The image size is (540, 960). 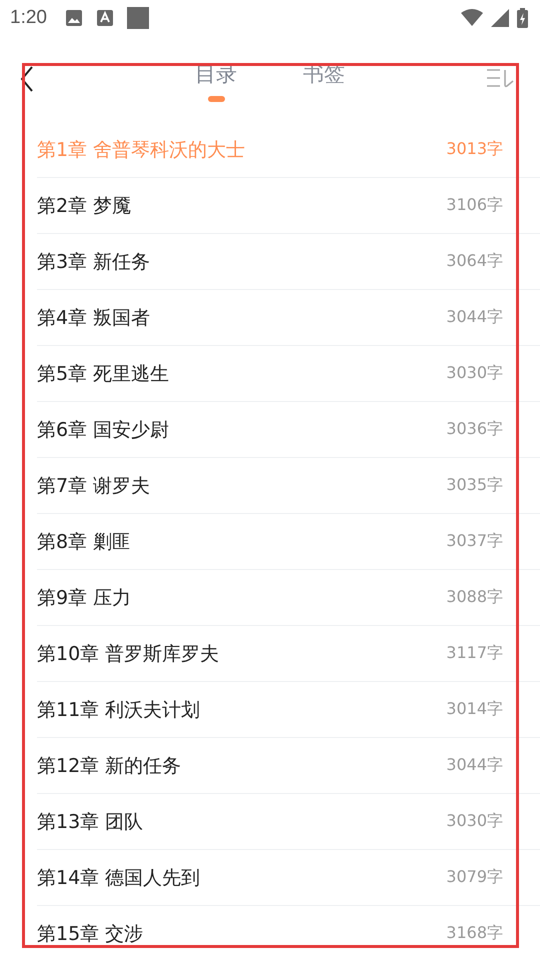 What do you see at coordinates (288, 598) in the screenshot?
I see `chapter-row: 第9章 压力 3088字` at bounding box center [288, 598].